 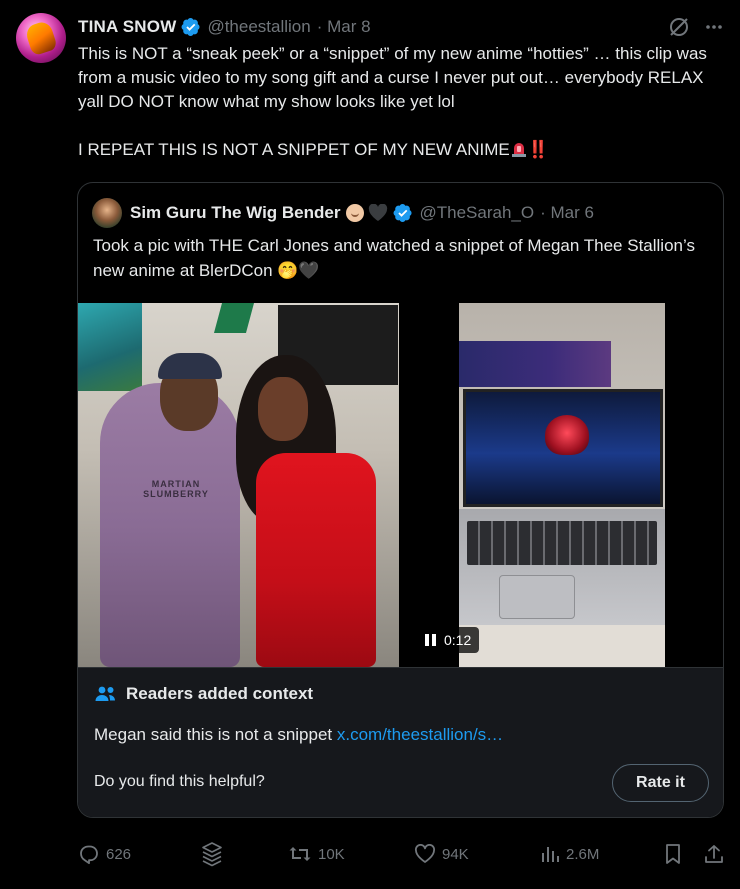 What do you see at coordinates (235, 212) in the screenshot?
I see `quoted-author-name: Sim Guru The Wig Bender` at bounding box center [235, 212].